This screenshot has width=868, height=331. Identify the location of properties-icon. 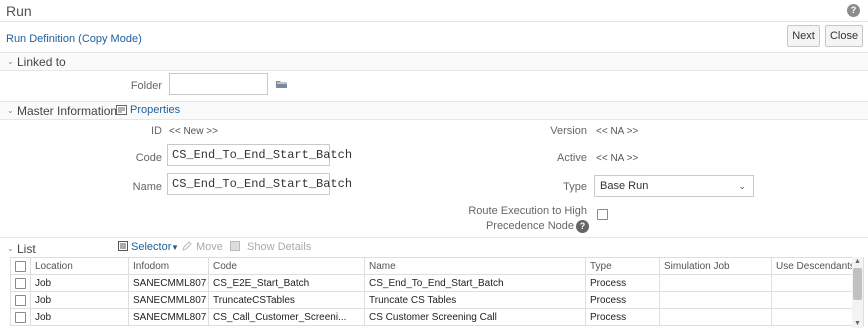
(121, 110).